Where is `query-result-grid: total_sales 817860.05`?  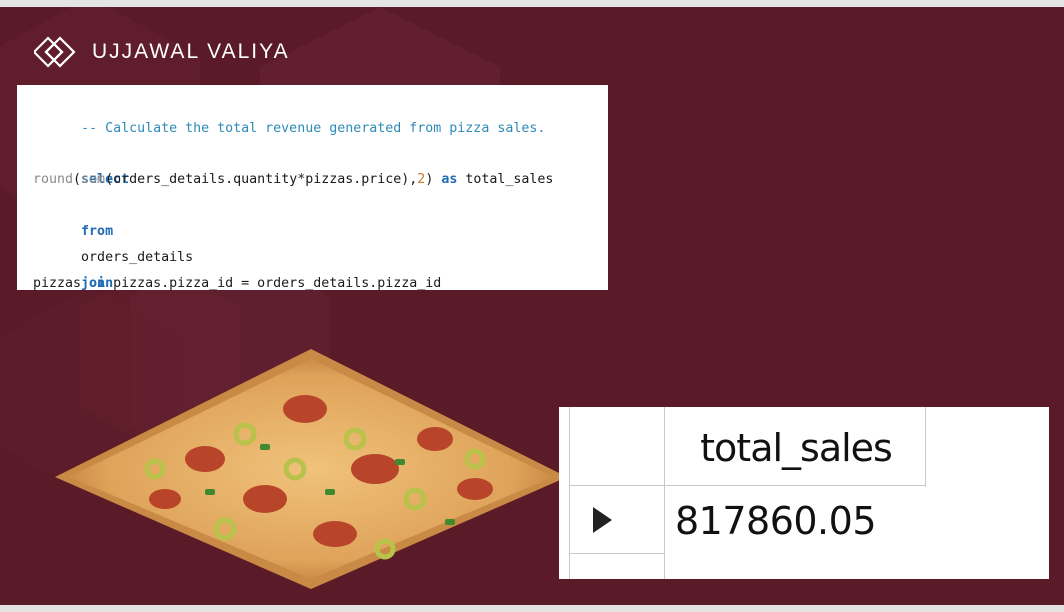
query-result-grid: total_sales 817860.05 is located at coordinates (804, 493).